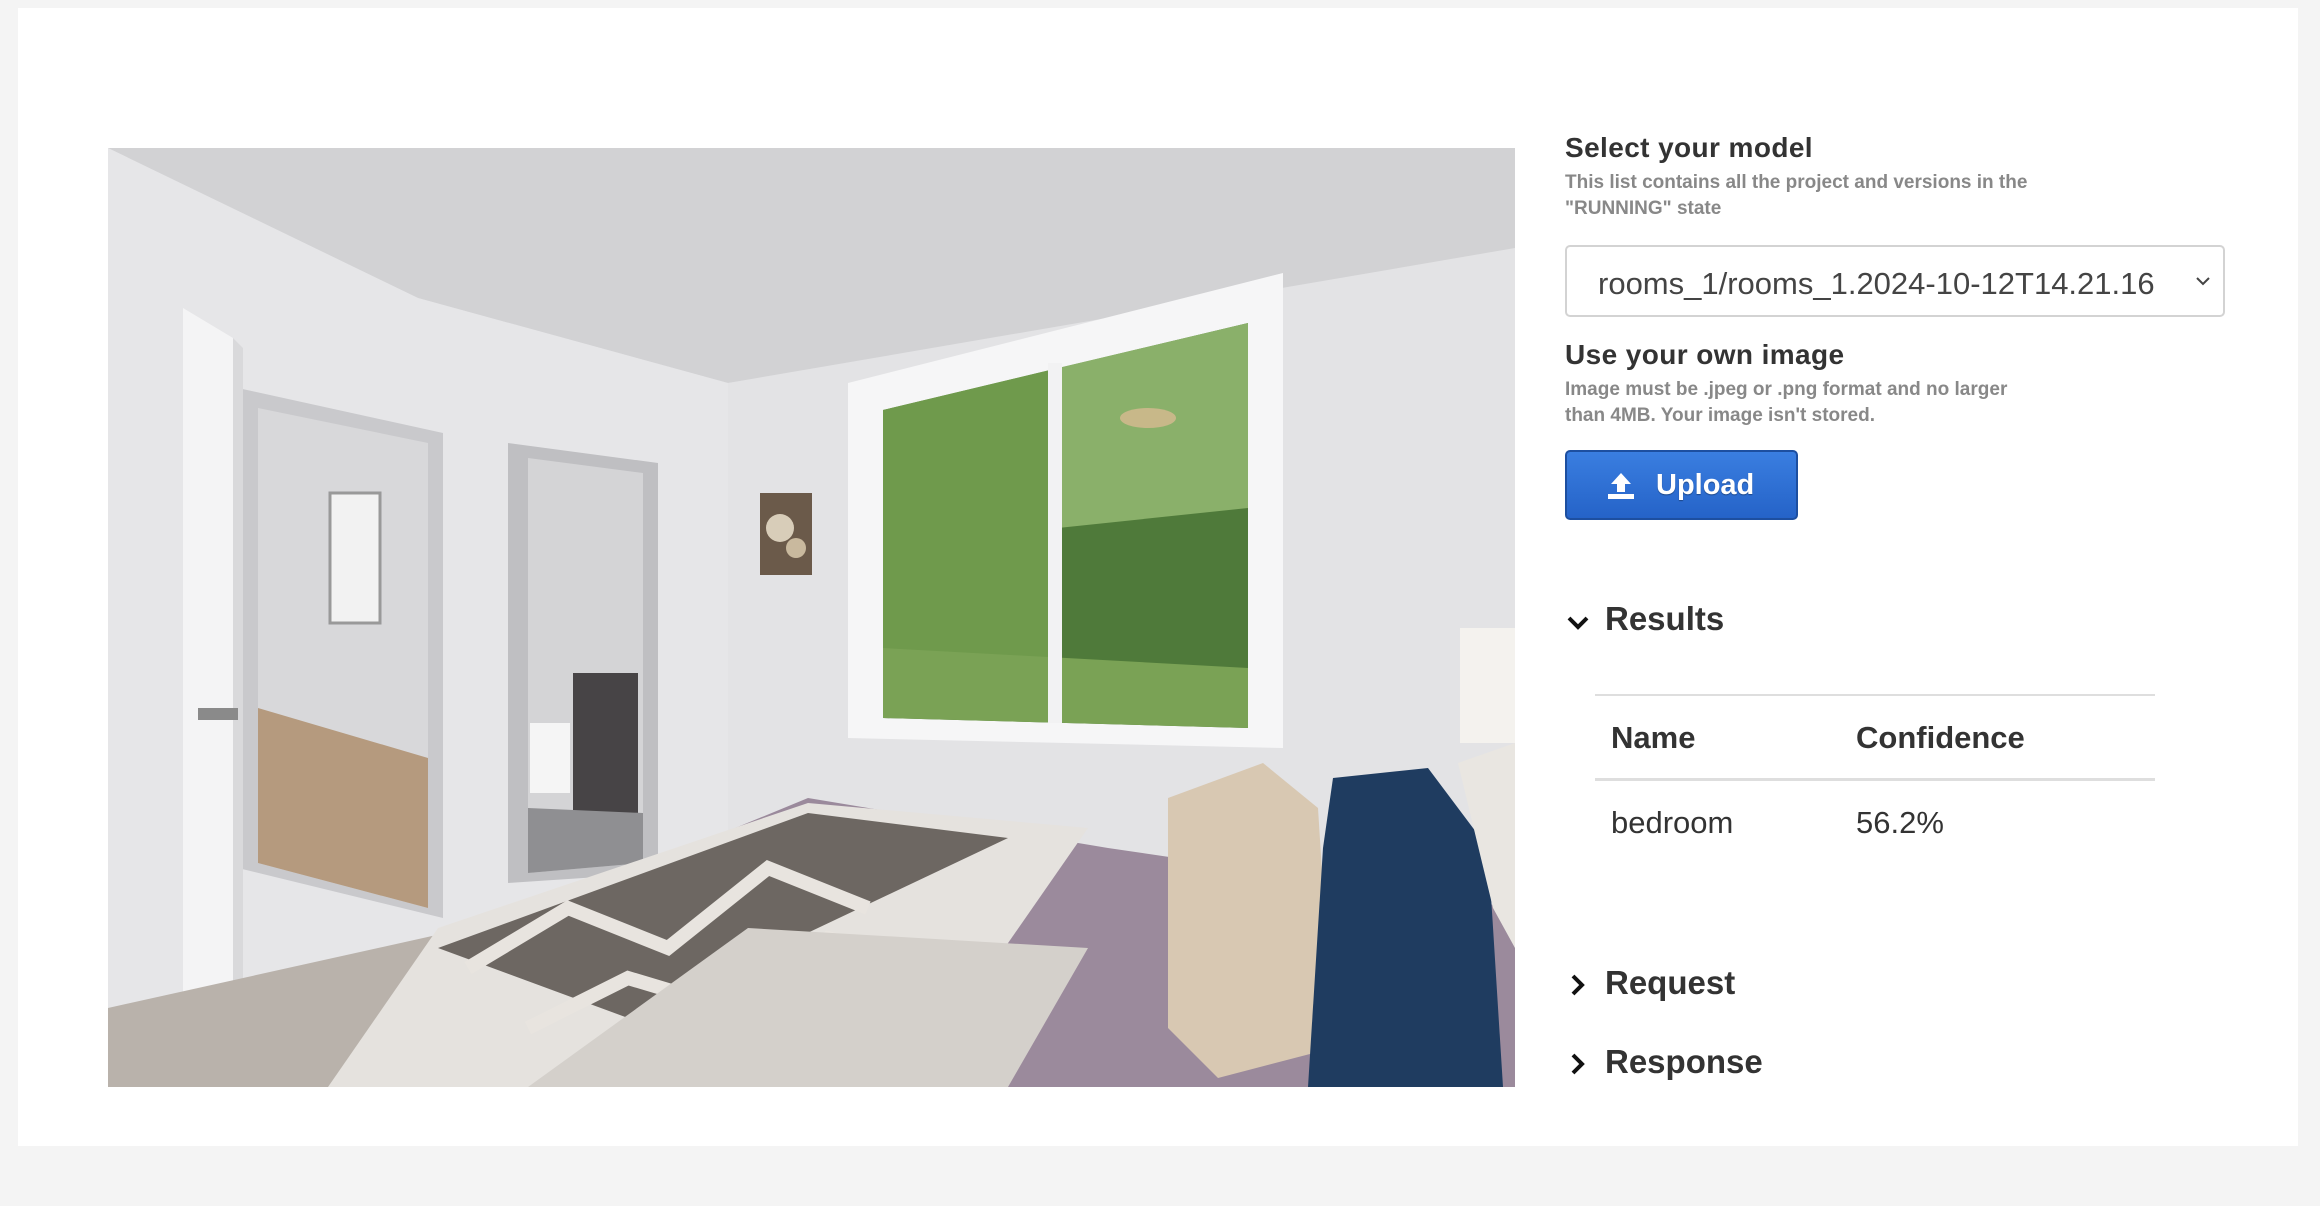 Image resolution: width=2320 pixels, height=1206 pixels. What do you see at coordinates (1665, 618) in the screenshot?
I see `results-title: Results` at bounding box center [1665, 618].